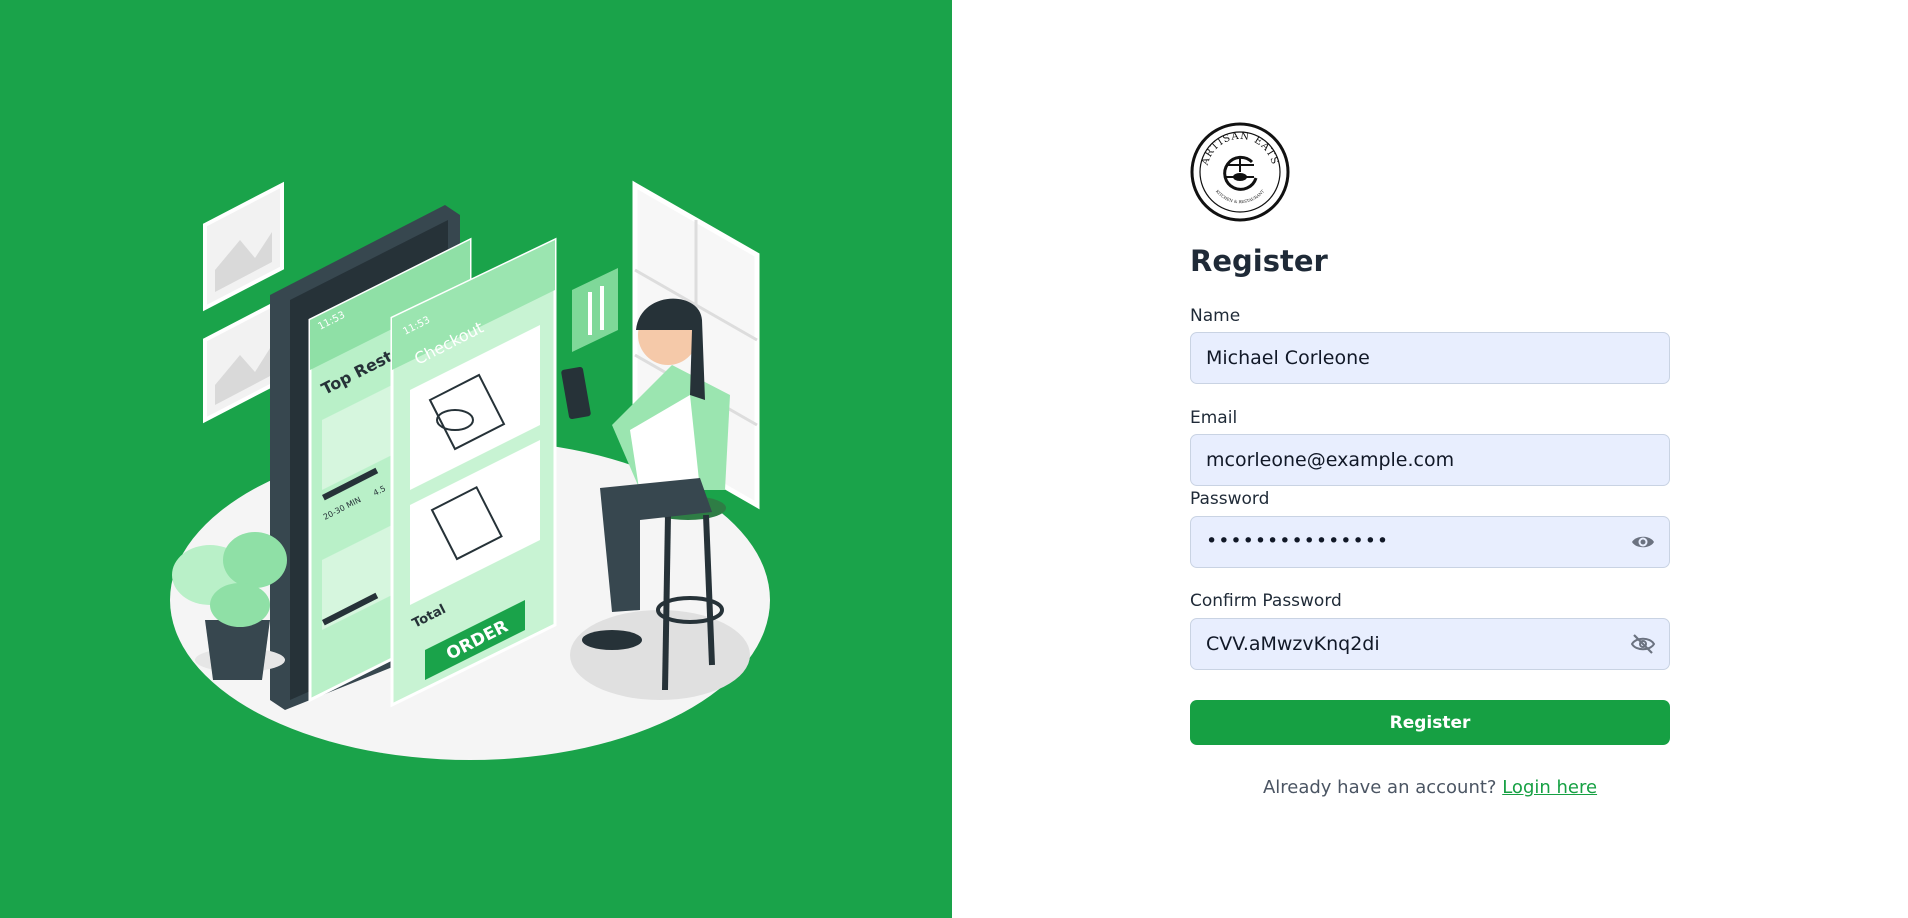 This screenshot has height=918, width=1908. I want to click on login-link: Login here, so click(1549, 787).